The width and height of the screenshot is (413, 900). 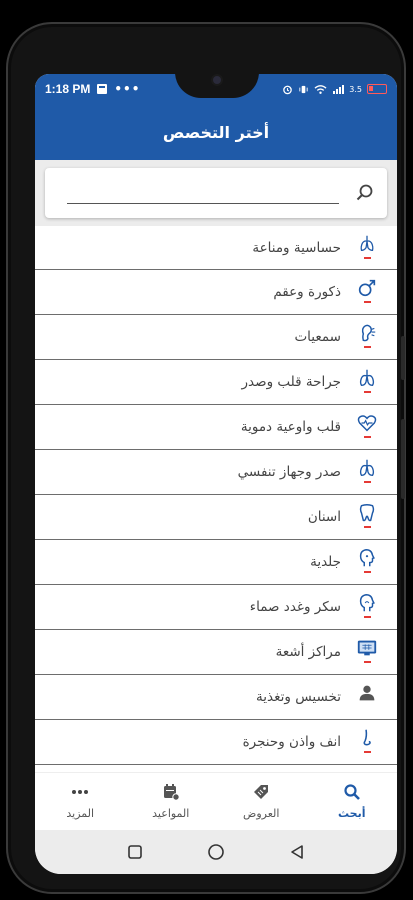 What do you see at coordinates (320, 89) in the screenshot?
I see `wifi-icon` at bounding box center [320, 89].